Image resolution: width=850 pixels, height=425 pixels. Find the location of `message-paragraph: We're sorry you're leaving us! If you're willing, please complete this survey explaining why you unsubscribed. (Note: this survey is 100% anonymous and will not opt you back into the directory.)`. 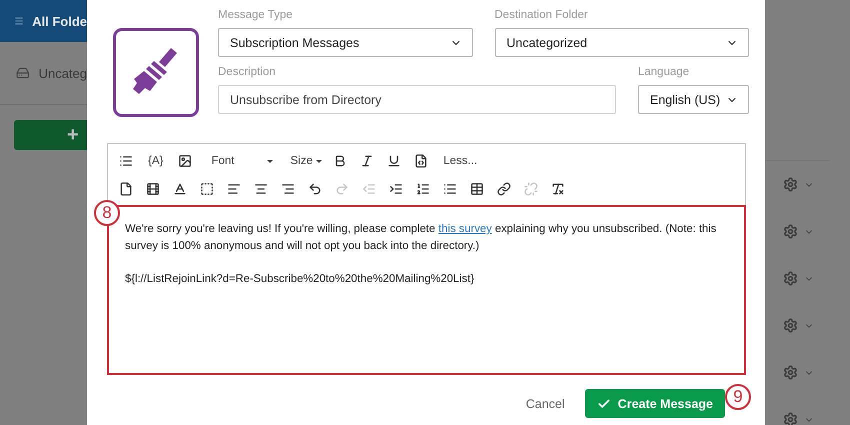

message-paragraph: We're sorry you're leaving us! If you're willing, please complete this survey explaining why you unsubscribed. (Note: this survey is 100% anonymous and will not opt you back into the directory.) is located at coordinates (421, 238).